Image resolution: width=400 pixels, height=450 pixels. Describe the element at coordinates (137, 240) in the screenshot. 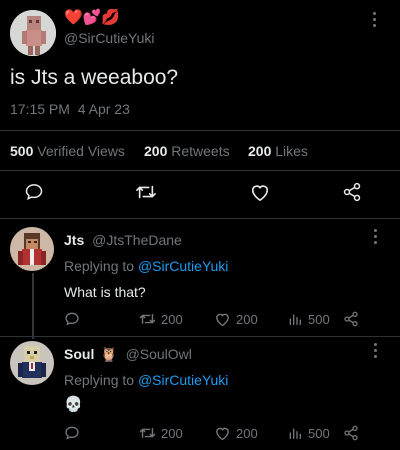

I see `reply-author-handle: @JtsTheDane` at that location.